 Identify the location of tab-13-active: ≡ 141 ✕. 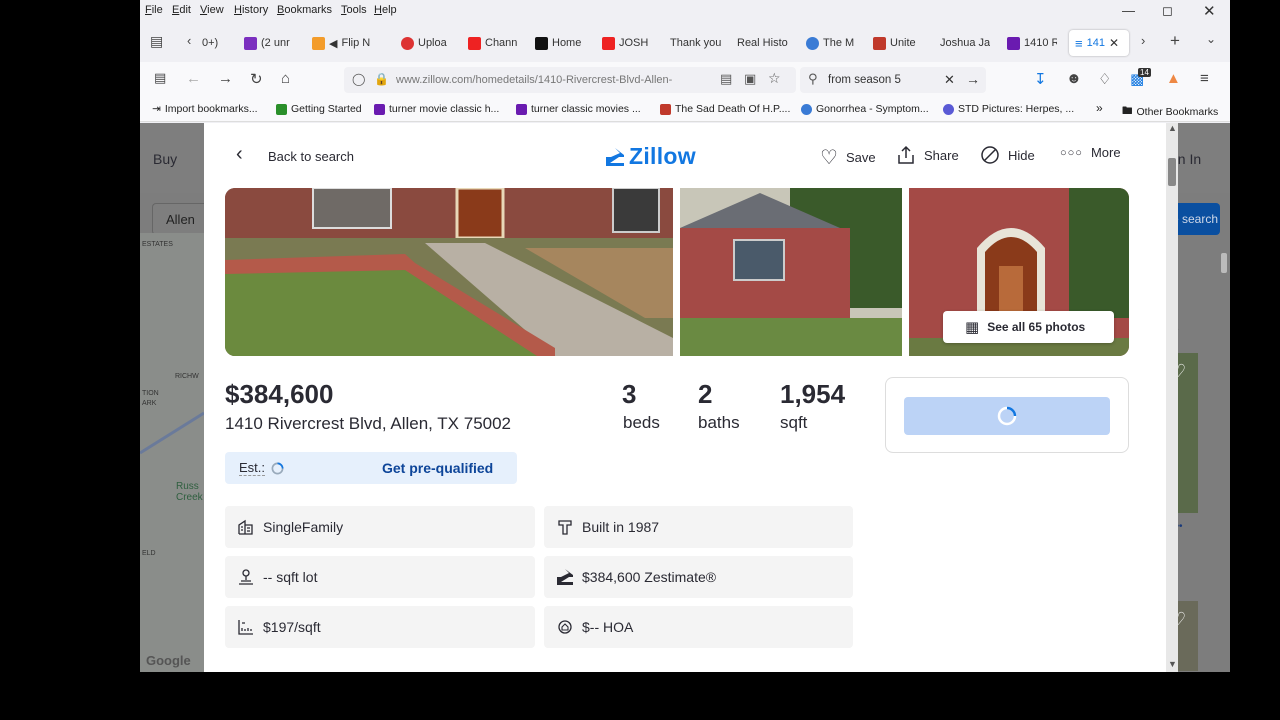
(1099, 43).